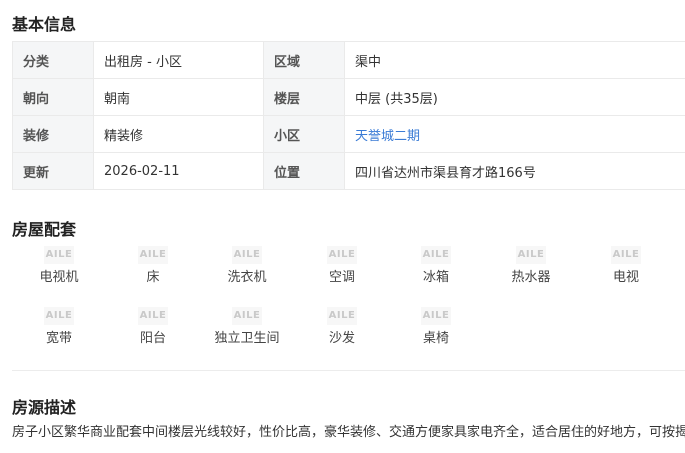 Image resolution: width=685 pixels, height=453 pixels. Describe the element at coordinates (341, 277) in the screenshot. I see `facility-label: 空调` at that location.